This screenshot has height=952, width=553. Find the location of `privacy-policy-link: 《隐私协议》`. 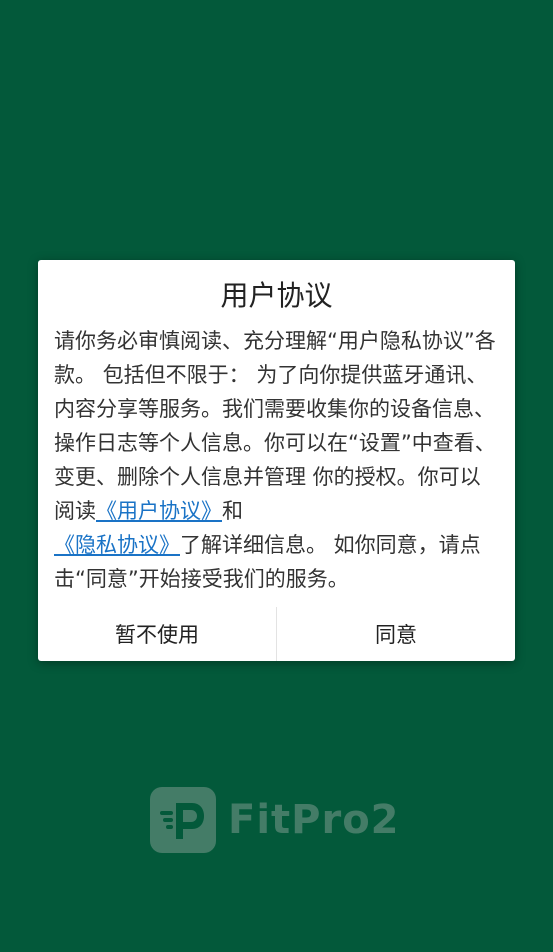

privacy-policy-link: 《隐私协议》 is located at coordinates (117, 545).